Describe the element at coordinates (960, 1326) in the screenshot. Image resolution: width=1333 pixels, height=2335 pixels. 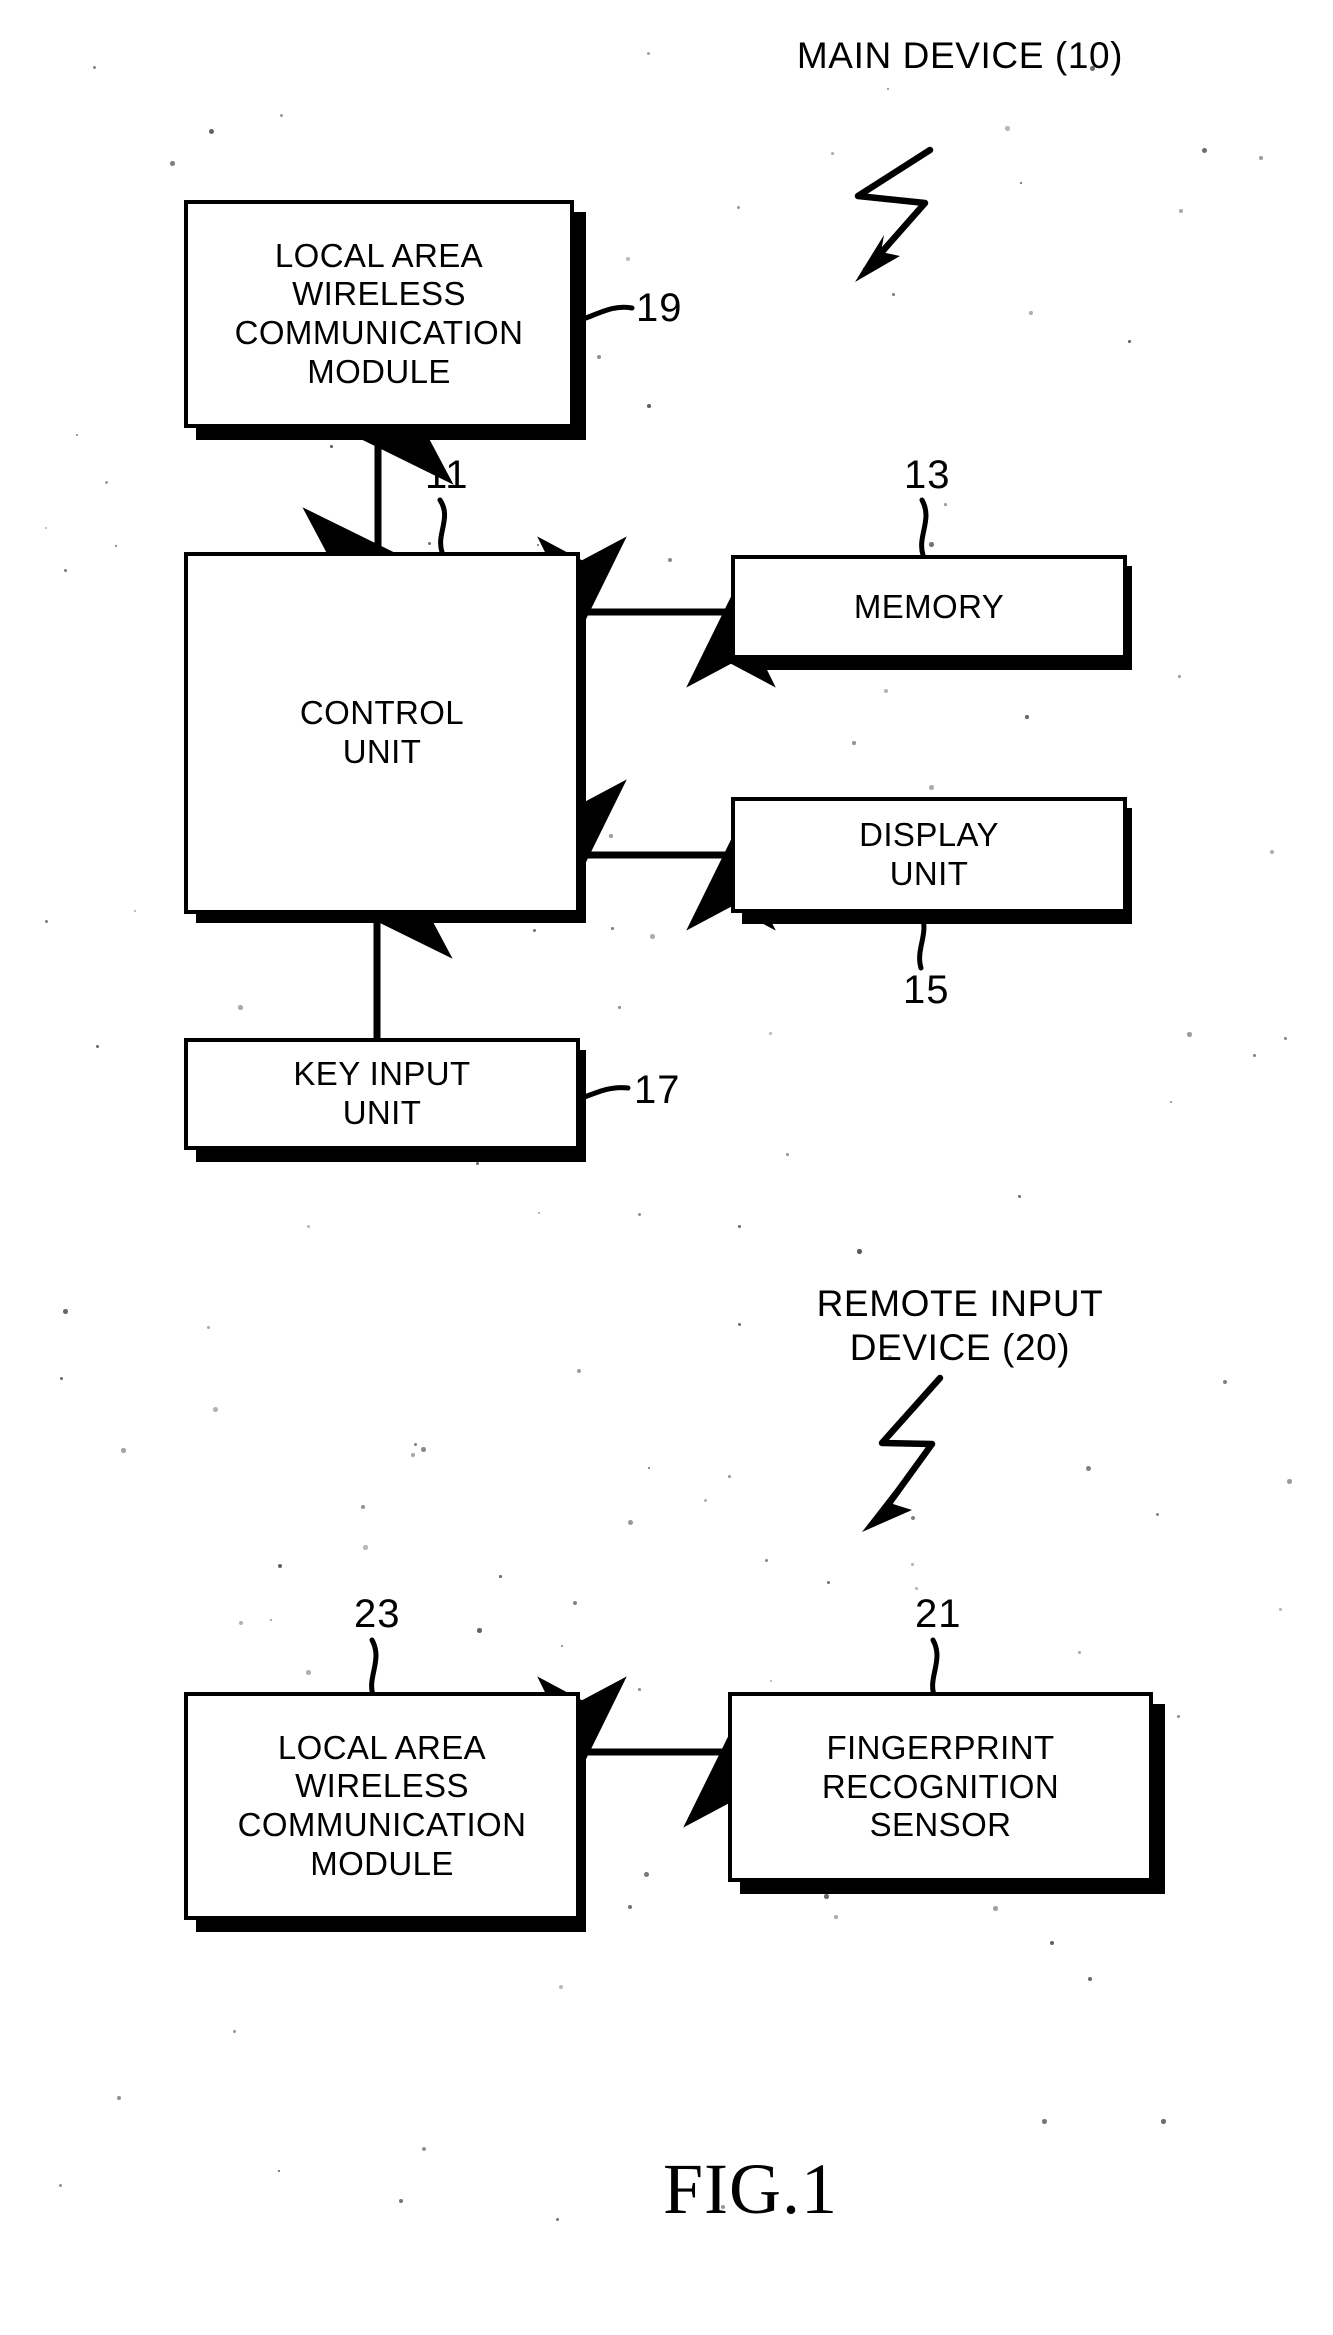
I see `group-title-remote-input-device: REMOTE INPUT DEVICE (20)` at that location.